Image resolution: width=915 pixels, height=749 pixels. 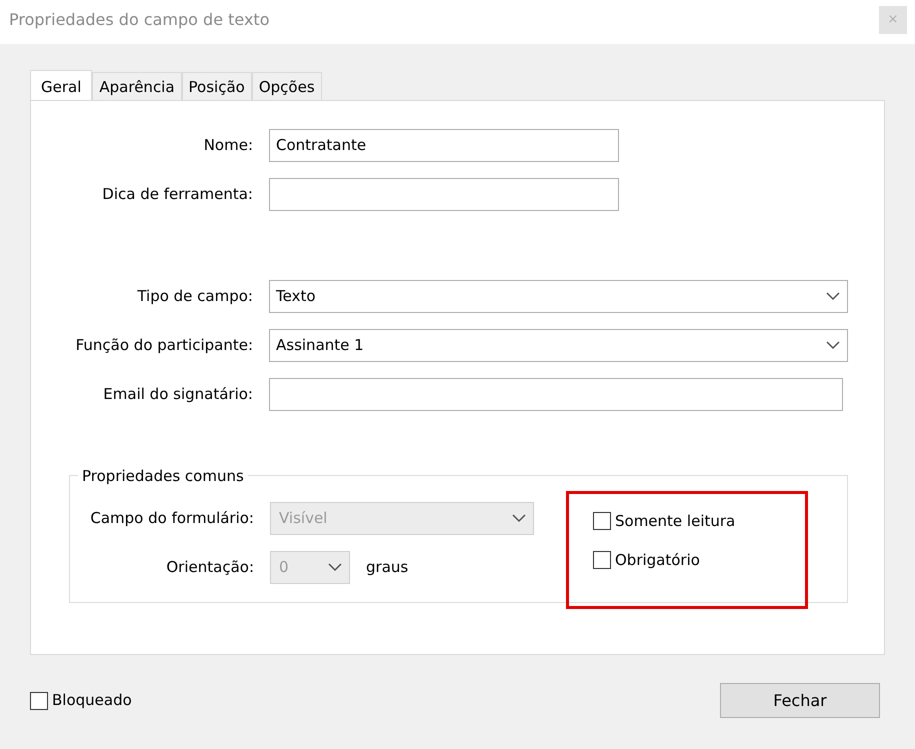 What do you see at coordinates (195, 297) in the screenshot?
I see `field-label: Tipo de campo:` at bounding box center [195, 297].